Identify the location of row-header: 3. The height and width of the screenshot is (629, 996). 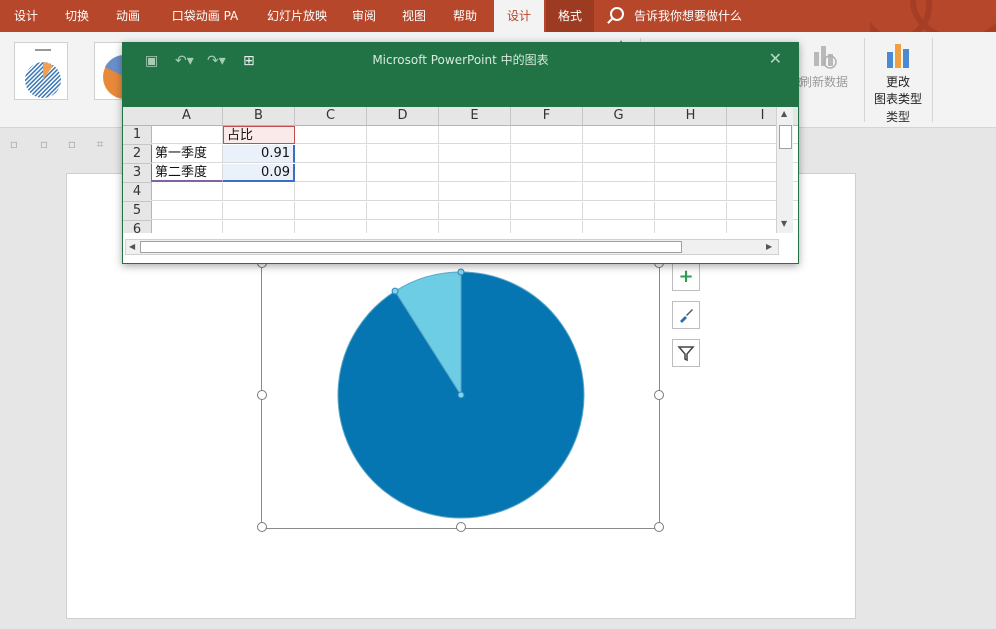
(137, 173).